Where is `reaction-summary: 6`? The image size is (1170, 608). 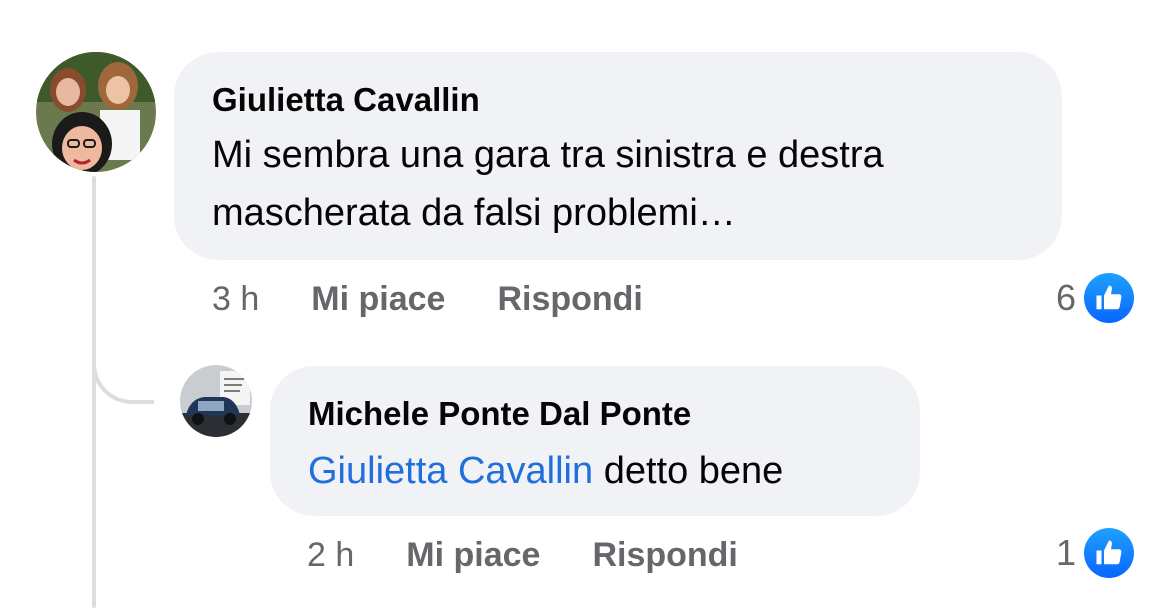 reaction-summary: 6 is located at coordinates (1095, 298).